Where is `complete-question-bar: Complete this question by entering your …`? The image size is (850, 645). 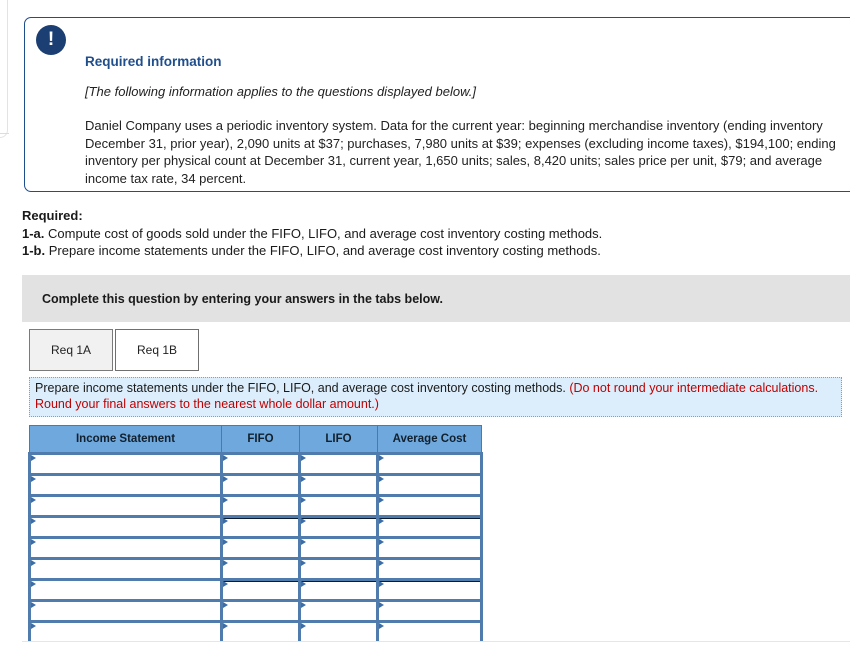
complete-question-bar: Complete this question by entering your … is located at coordinates (436, 298).